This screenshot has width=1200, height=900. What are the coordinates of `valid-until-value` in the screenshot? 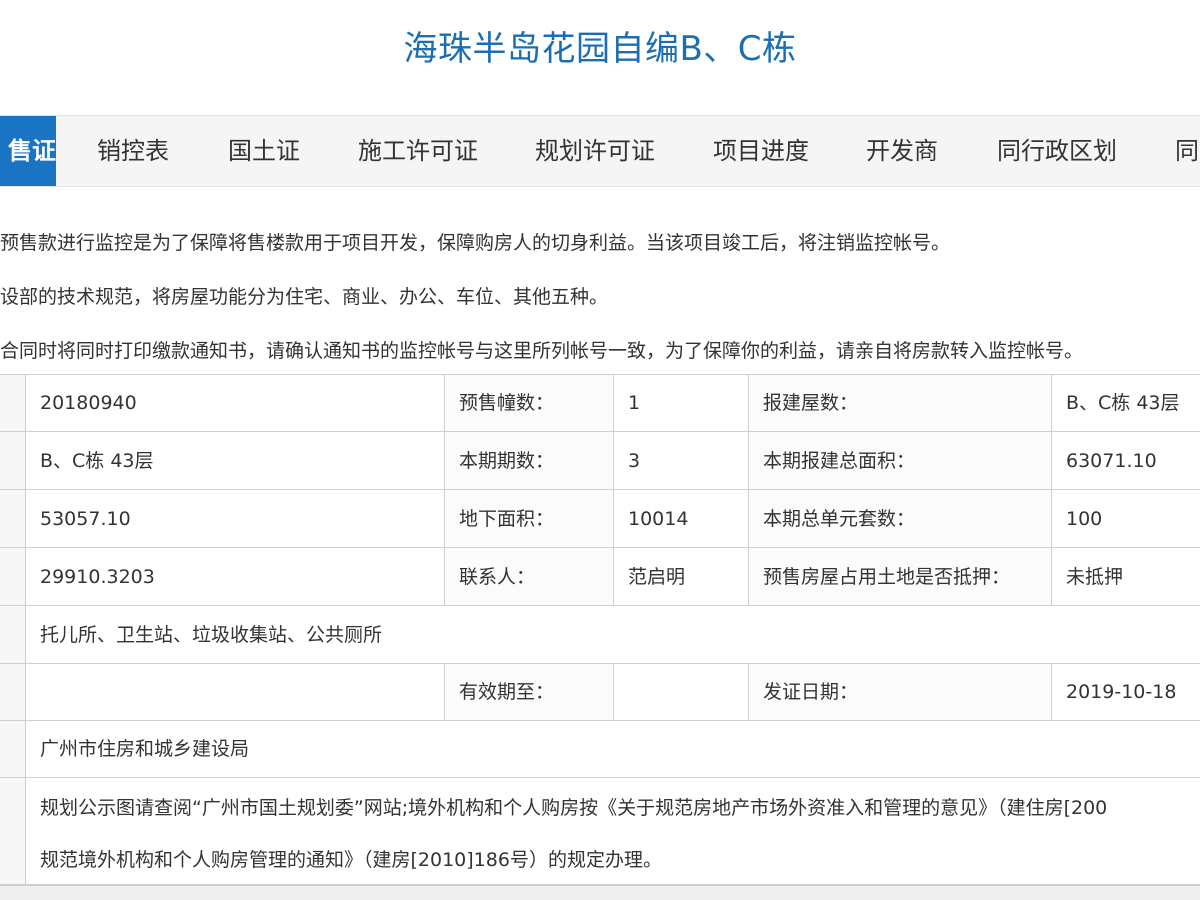 It's located at (681, 692).